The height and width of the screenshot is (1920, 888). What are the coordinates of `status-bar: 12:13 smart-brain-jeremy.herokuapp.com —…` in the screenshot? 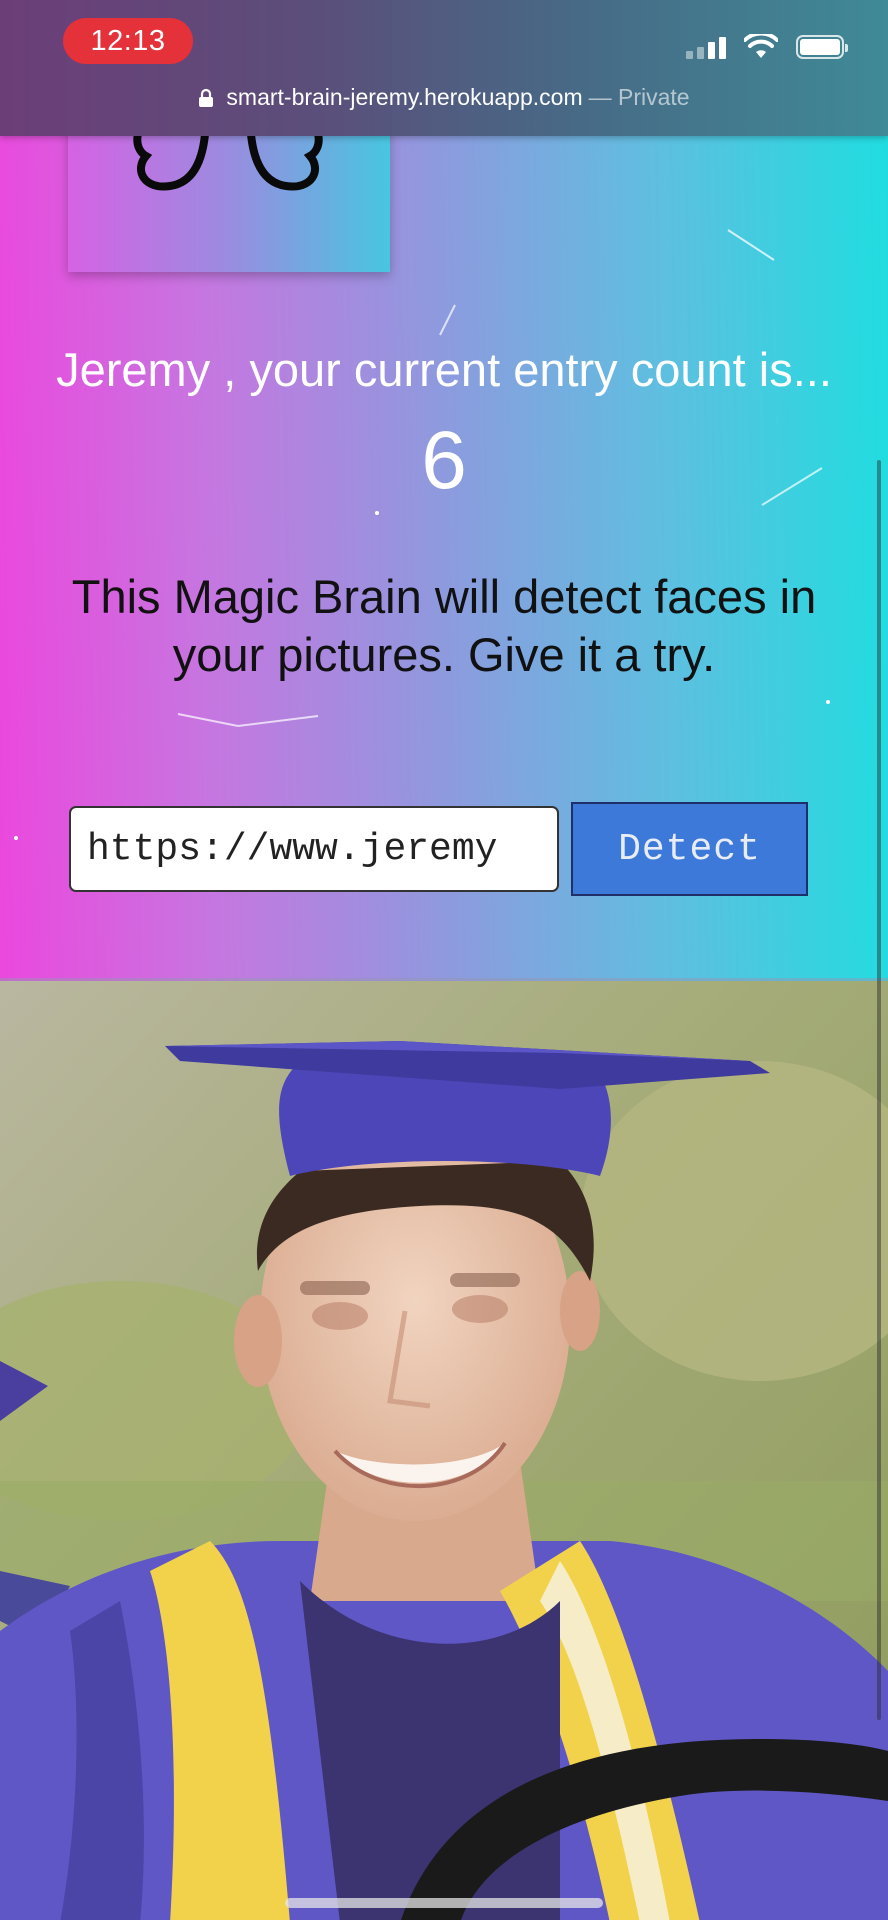 It's located at (444, 68).